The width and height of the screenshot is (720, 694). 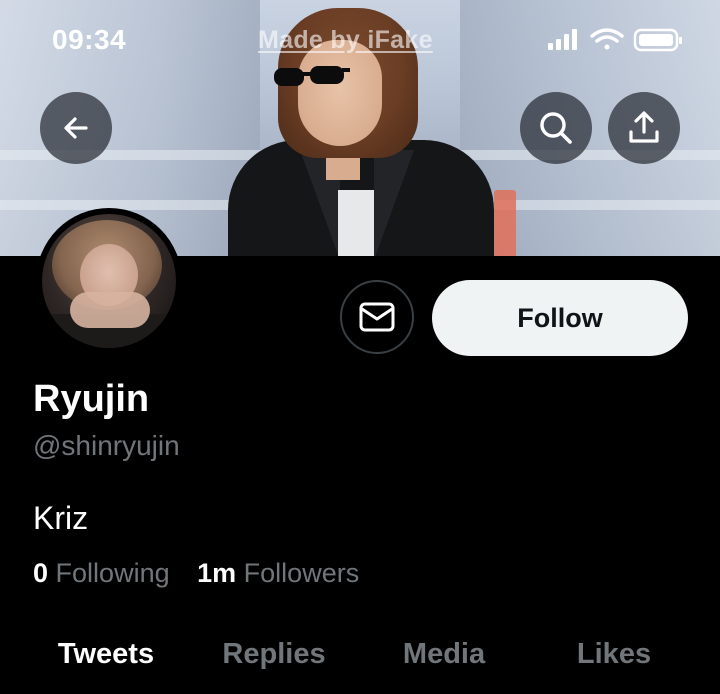 I want to click on message-button, so click(x=377, y=317).